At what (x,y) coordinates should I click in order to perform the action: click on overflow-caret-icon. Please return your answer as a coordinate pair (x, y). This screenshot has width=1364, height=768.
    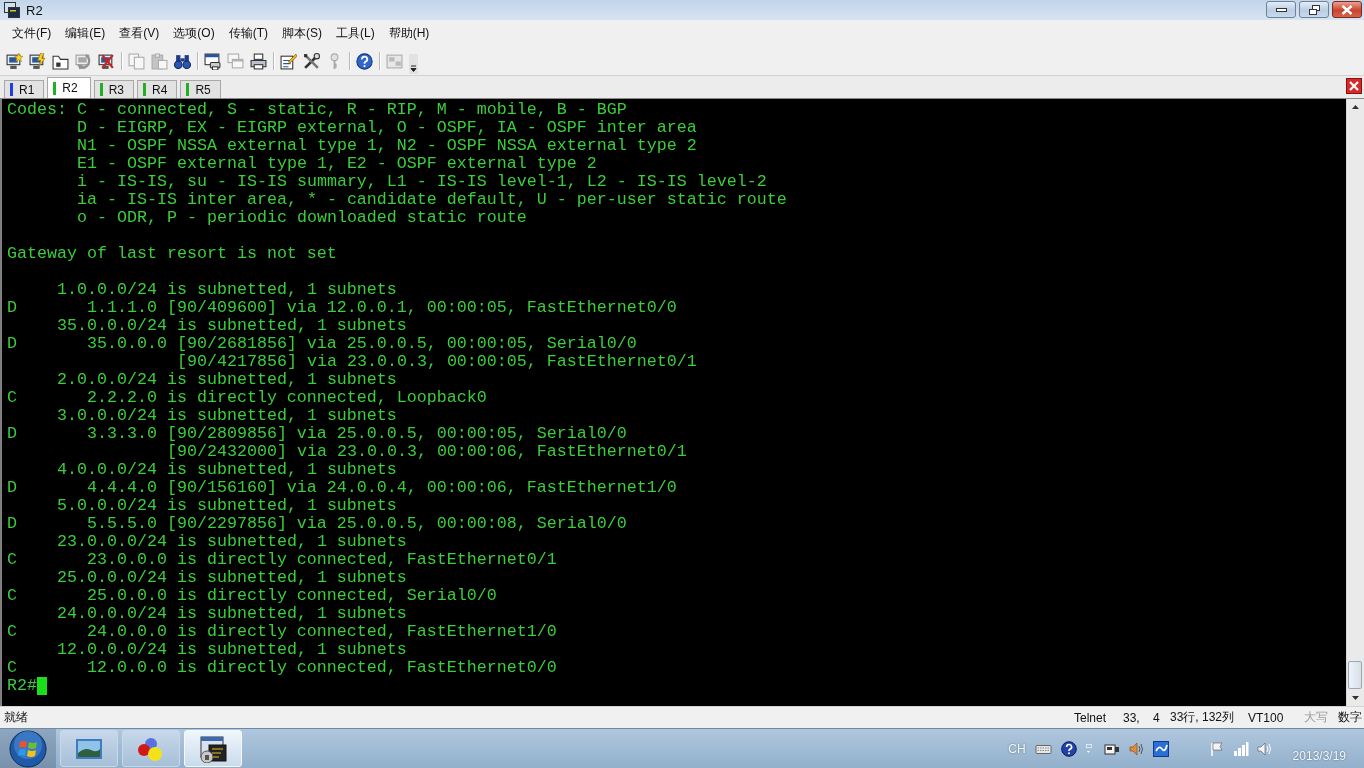
    Looking at the image, I should click on (413, 64).